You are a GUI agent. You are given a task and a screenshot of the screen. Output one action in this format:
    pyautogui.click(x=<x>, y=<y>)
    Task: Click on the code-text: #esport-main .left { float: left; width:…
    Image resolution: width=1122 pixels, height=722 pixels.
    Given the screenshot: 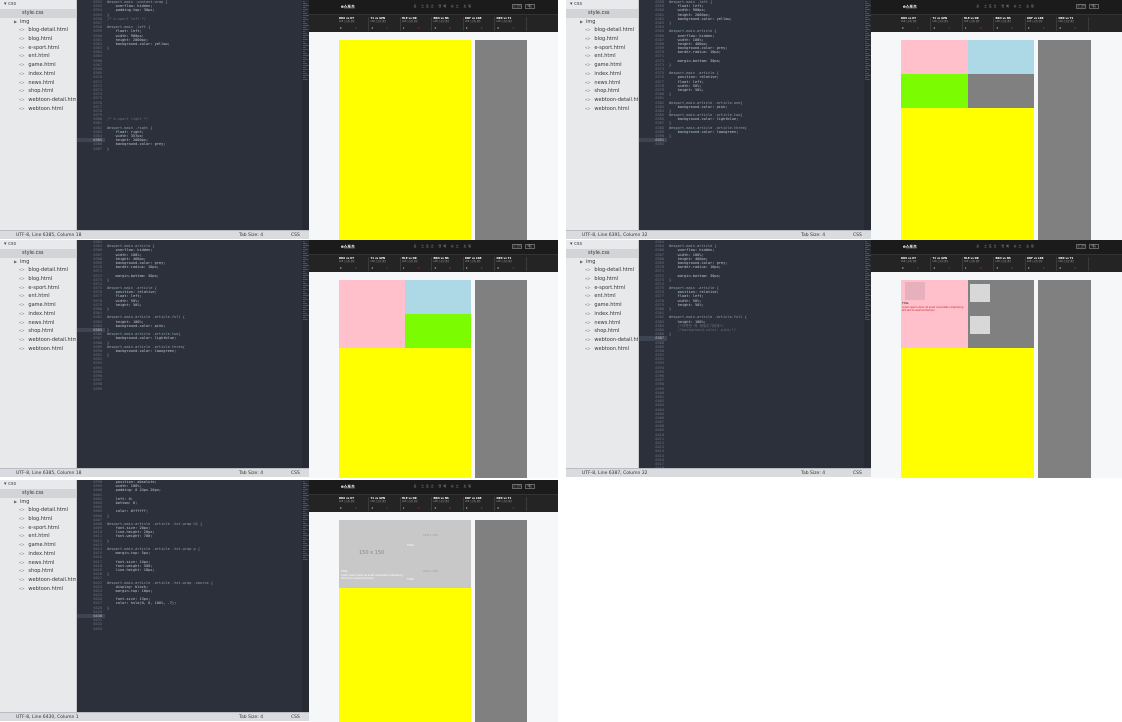 What is the action you would take?
    pyautogui.click(x=766, y=73)
    